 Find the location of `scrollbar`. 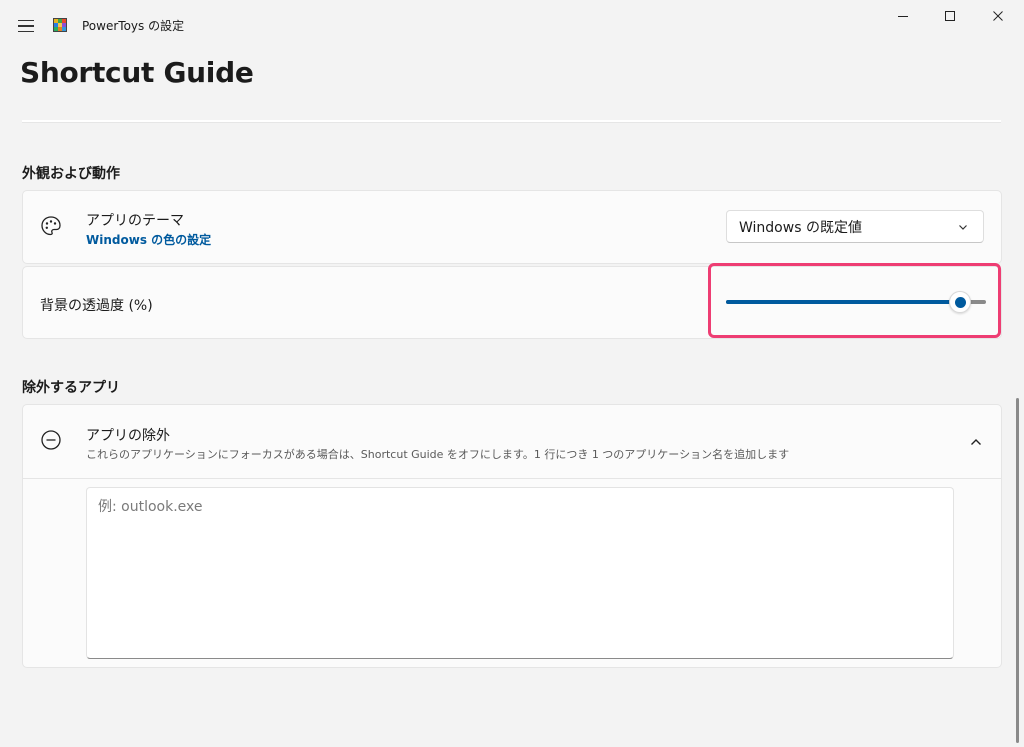

scrollbar is located at coordinates (1017, 570).